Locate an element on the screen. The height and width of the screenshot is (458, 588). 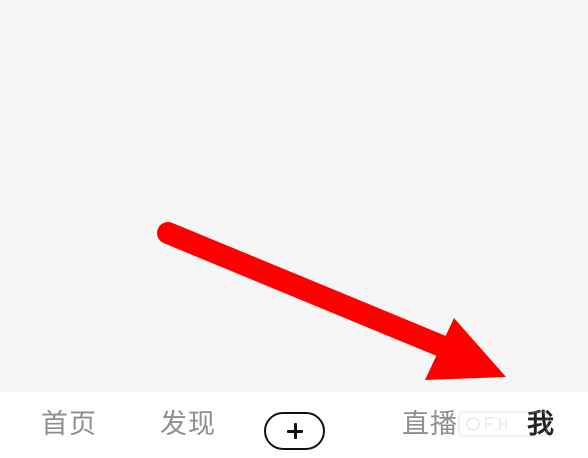
tab-live: 直播 is located at coordinates (430, 424).